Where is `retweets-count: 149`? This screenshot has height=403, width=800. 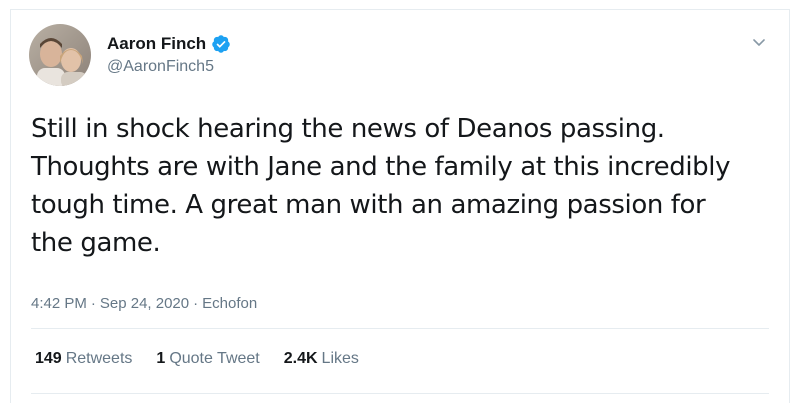
retweets-count: 149 is located at coordinates (48, 358).